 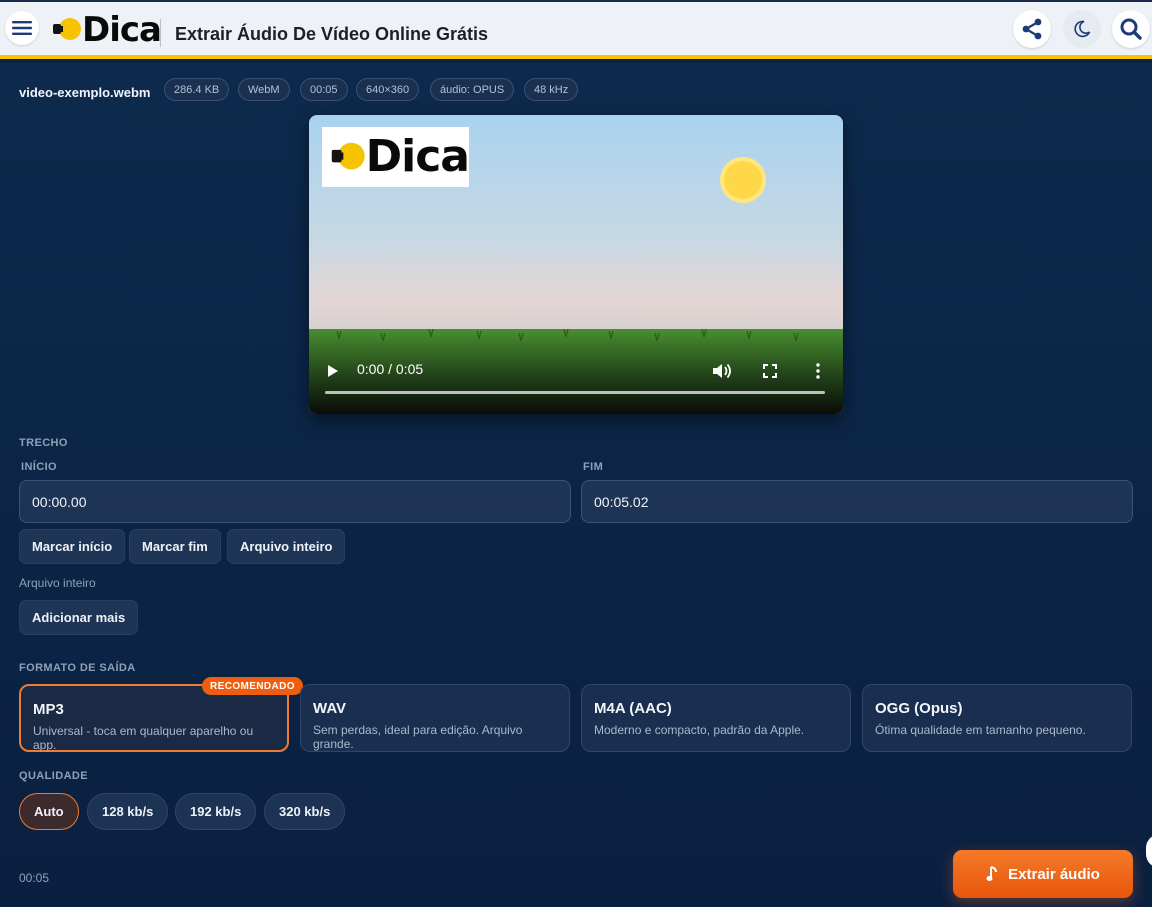 I want to click on grass-blades, so click(x=567, y=335).